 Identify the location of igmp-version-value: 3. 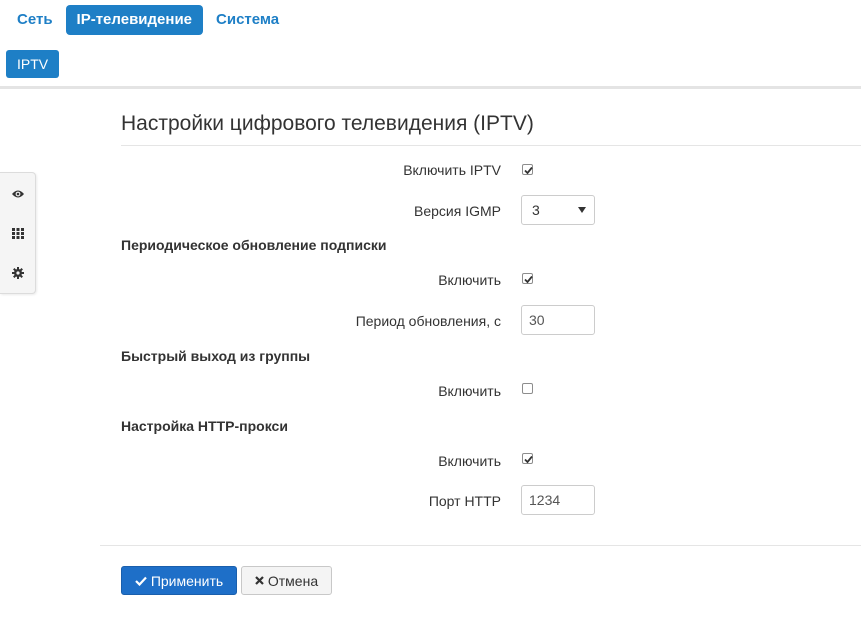
(536, 210).